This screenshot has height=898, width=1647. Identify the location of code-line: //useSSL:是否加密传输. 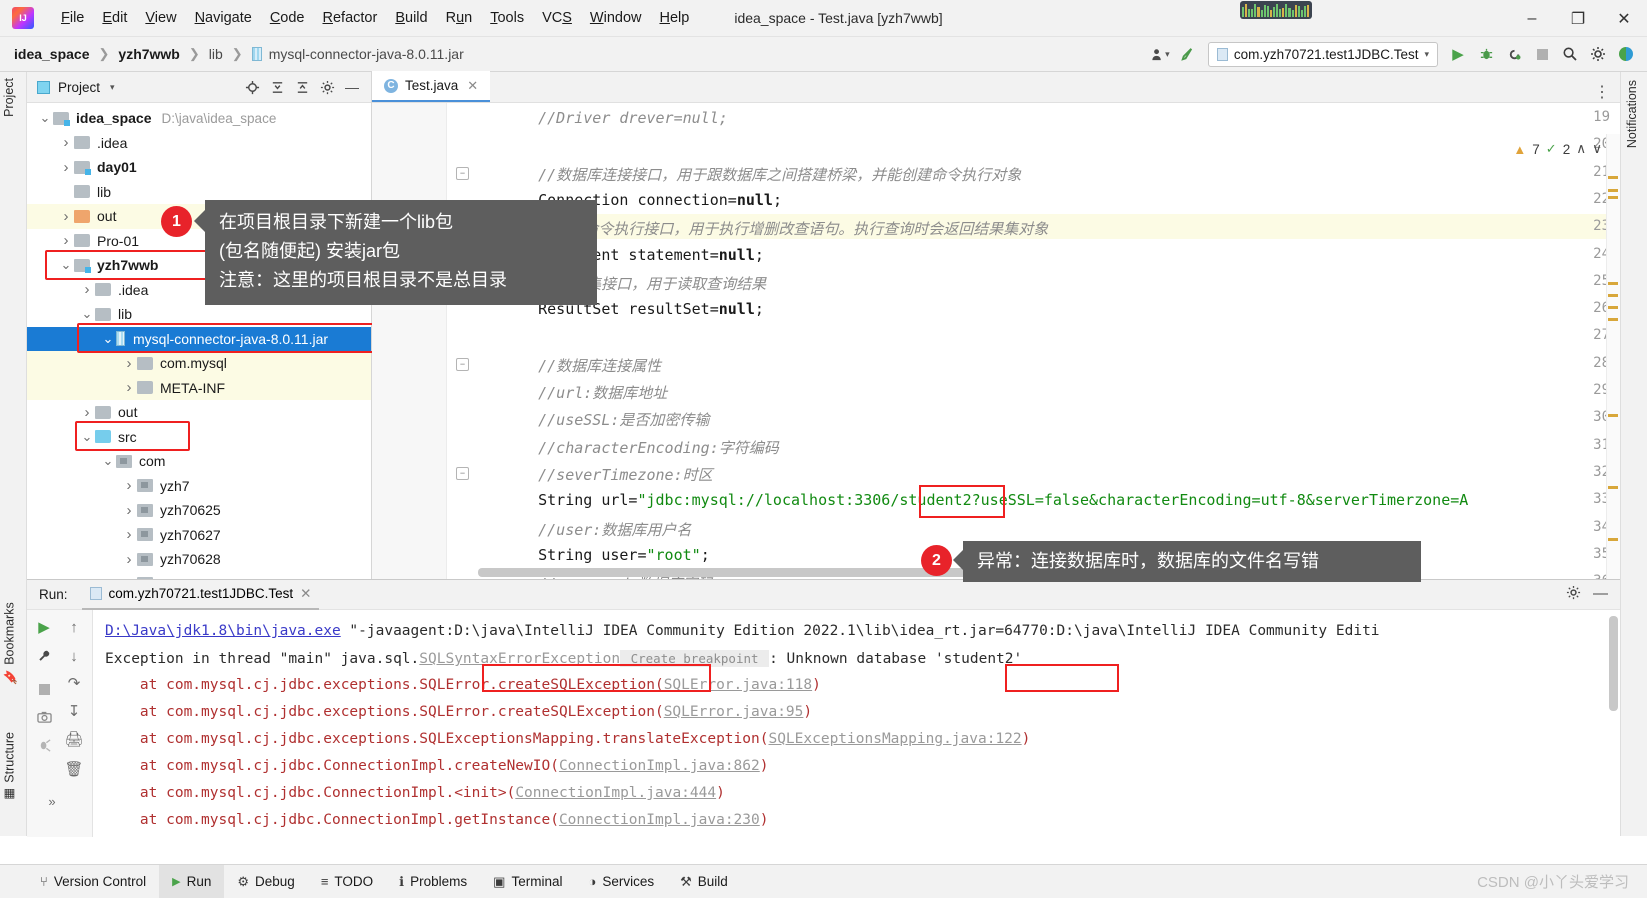
(605, 419).